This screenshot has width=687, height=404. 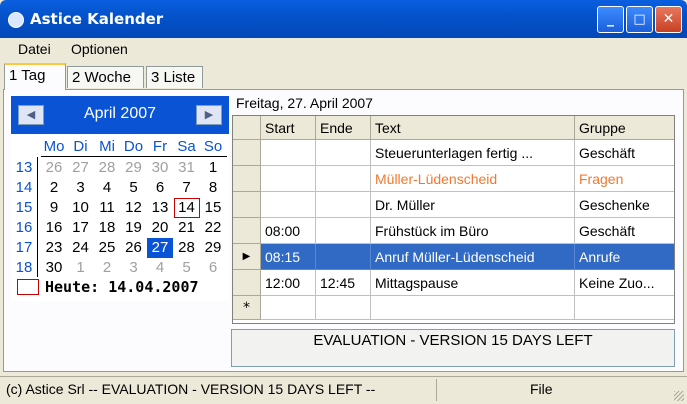 I want to click on calendar-day: 11, so click(x=107, y=208).